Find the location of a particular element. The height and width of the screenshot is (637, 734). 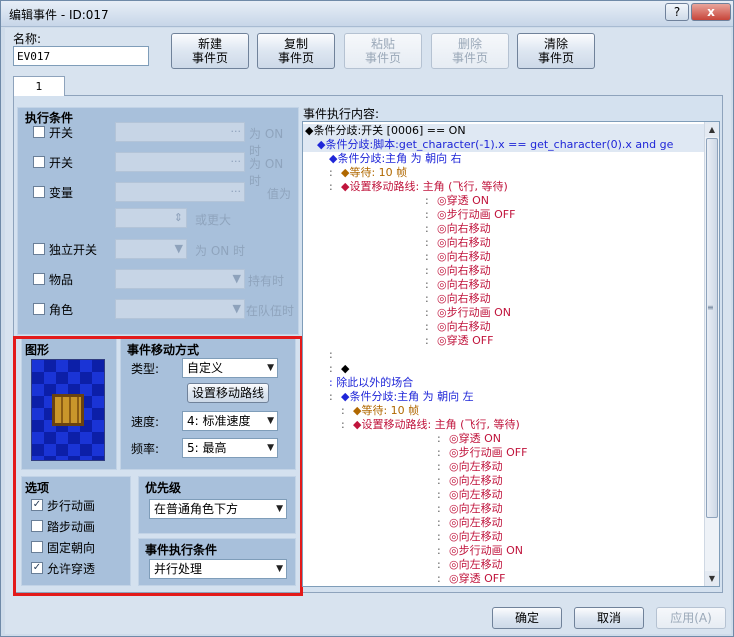

tab-page-1: 1 is located at coordinates (39, 86).